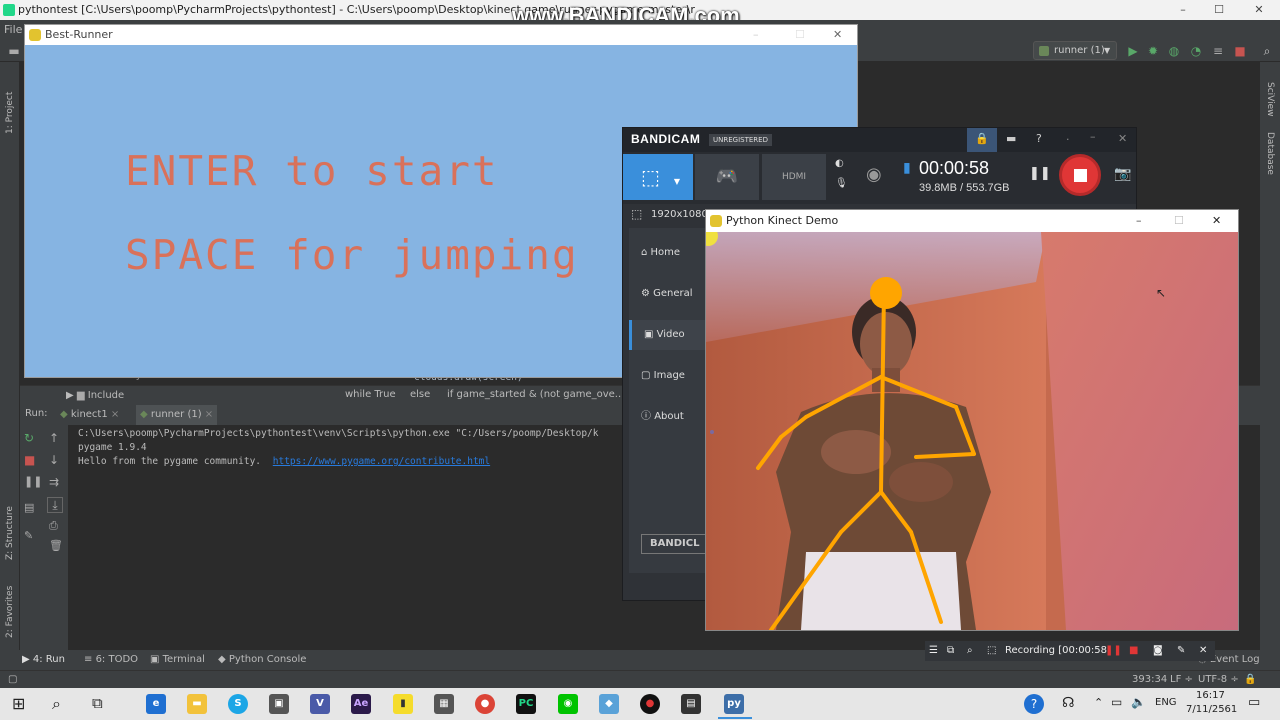 The height and width of the screenshot is (720, 1280). Describe the element at coordinates (1254, 702) in the screenshot. I see `notifications-icon: ▭` at that location.